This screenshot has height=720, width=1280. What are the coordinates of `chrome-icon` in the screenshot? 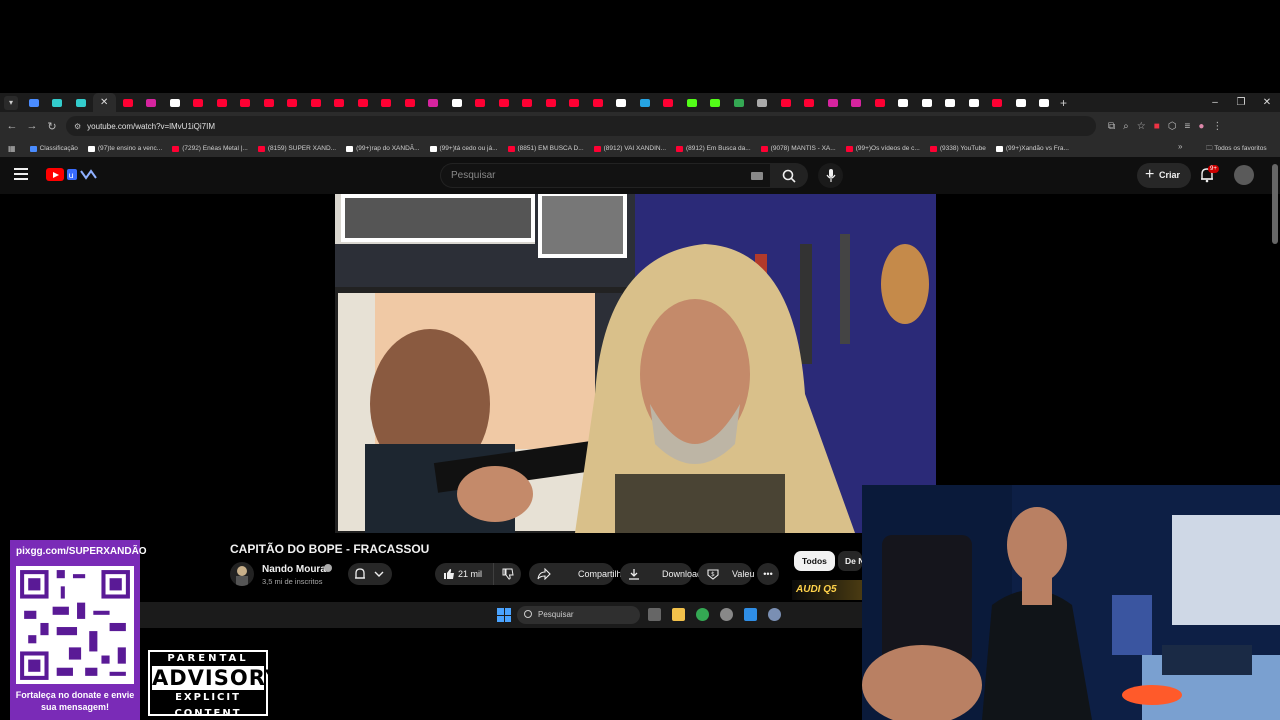 It's located at (702, 614).